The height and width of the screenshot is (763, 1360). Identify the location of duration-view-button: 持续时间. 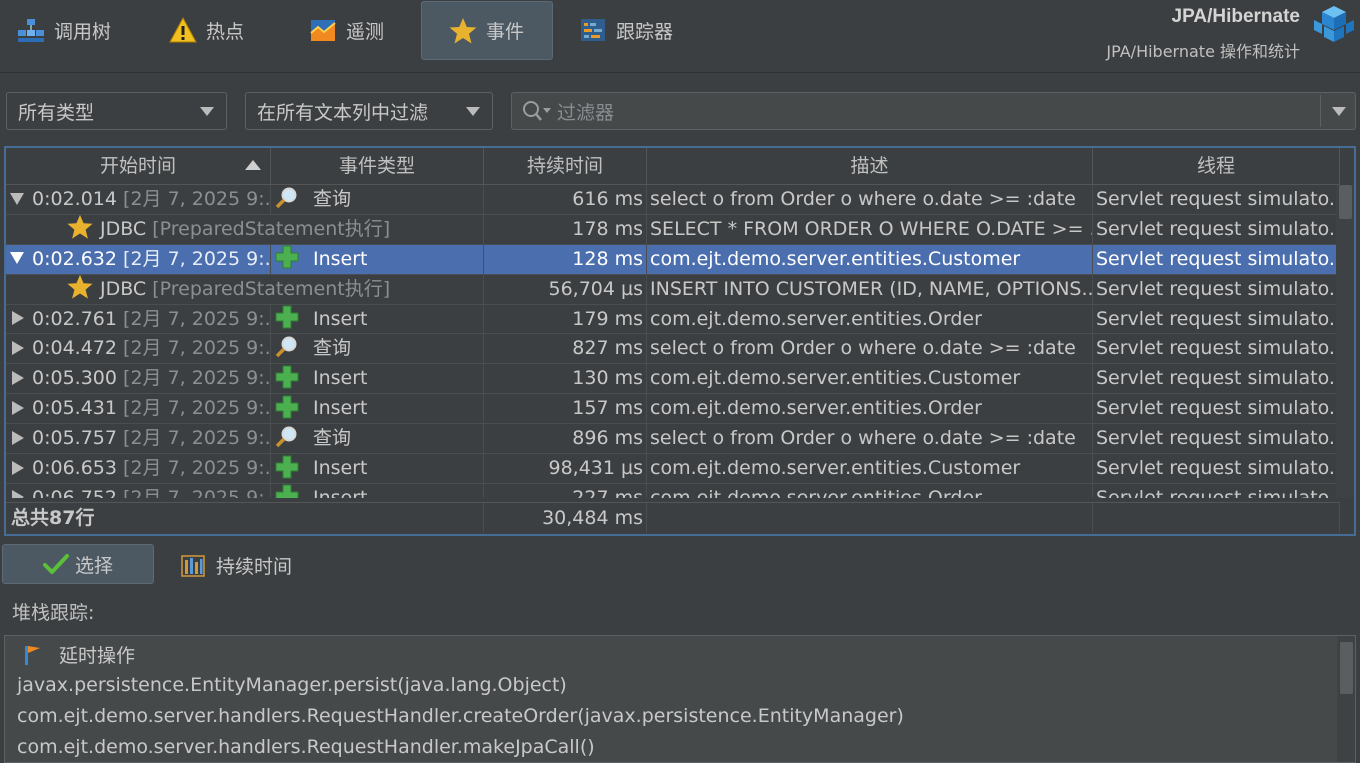
(236, 565).